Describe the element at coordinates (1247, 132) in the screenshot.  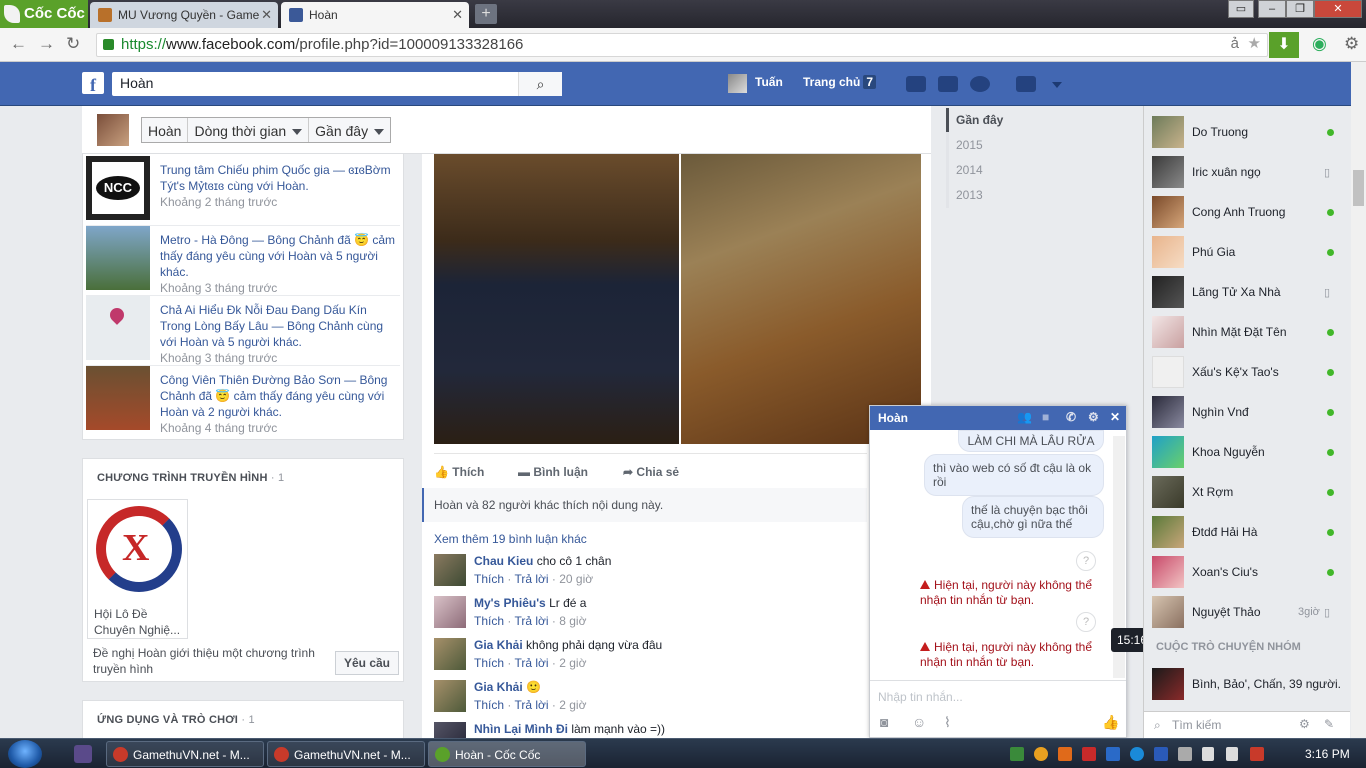
I see `friend-item: Do Truong` at that location.